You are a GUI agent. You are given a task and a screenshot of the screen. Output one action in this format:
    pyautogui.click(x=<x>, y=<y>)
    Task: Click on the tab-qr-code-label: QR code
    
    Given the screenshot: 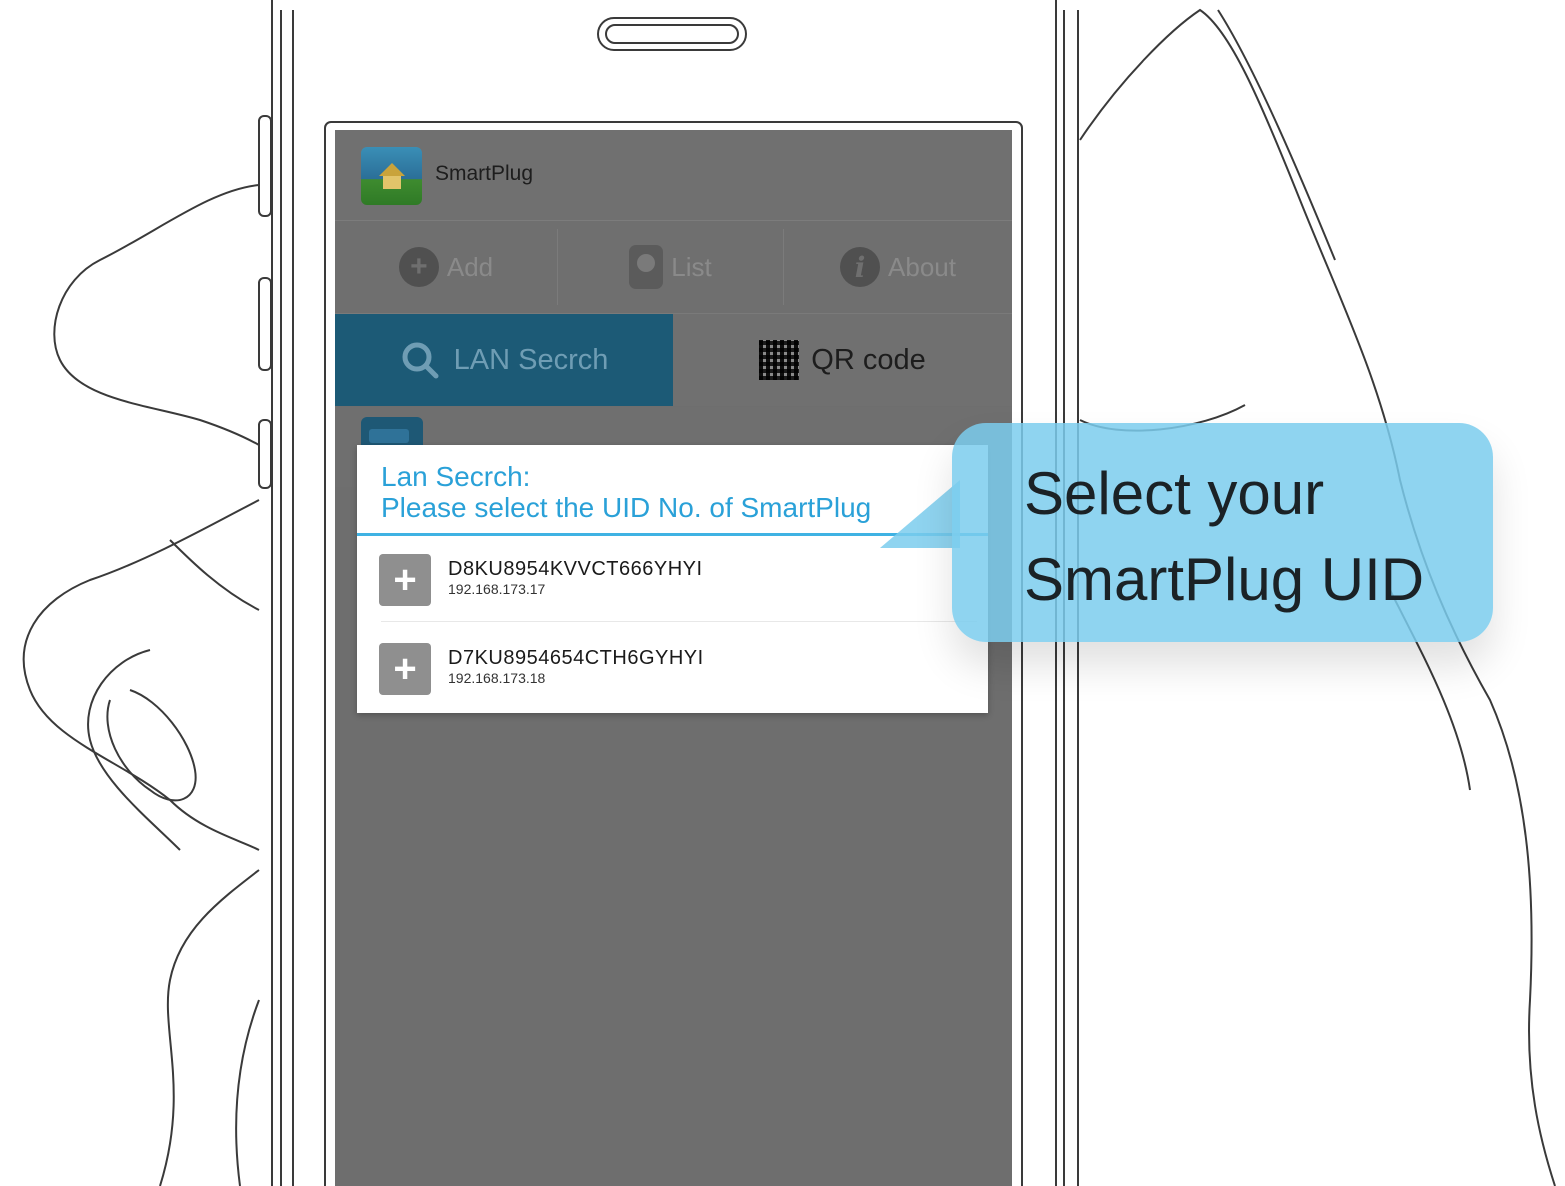 What is the action you would take?
    pyautogui.click(x=868, y=359)
    